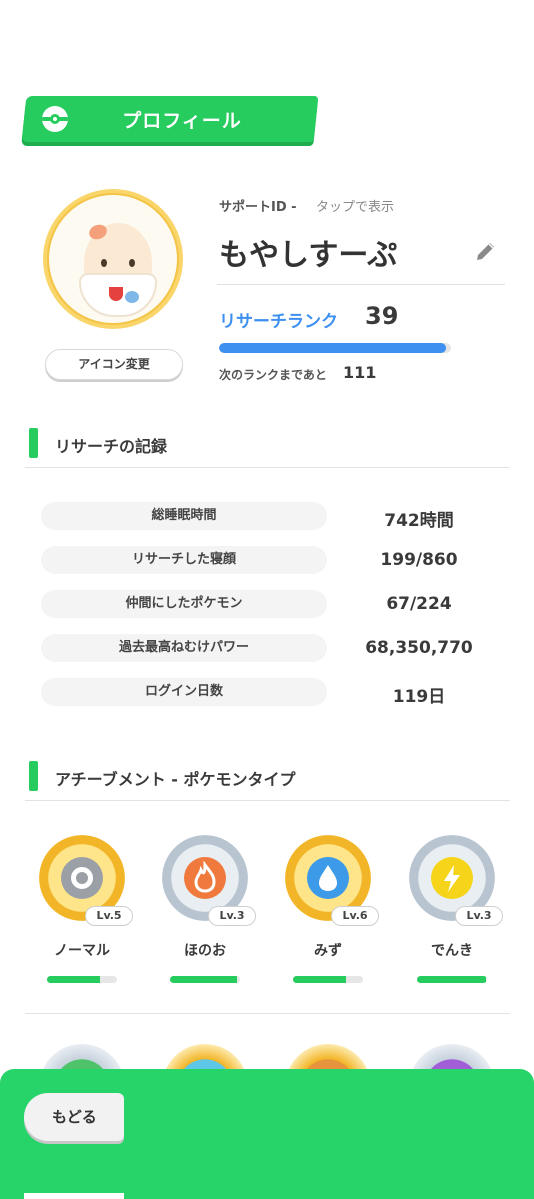 The image size is (534, 1199). What do you see at coordinates (382, 316) in the screenshot?
I see `research-rank-value: 39` at bounding box center [382, 316].